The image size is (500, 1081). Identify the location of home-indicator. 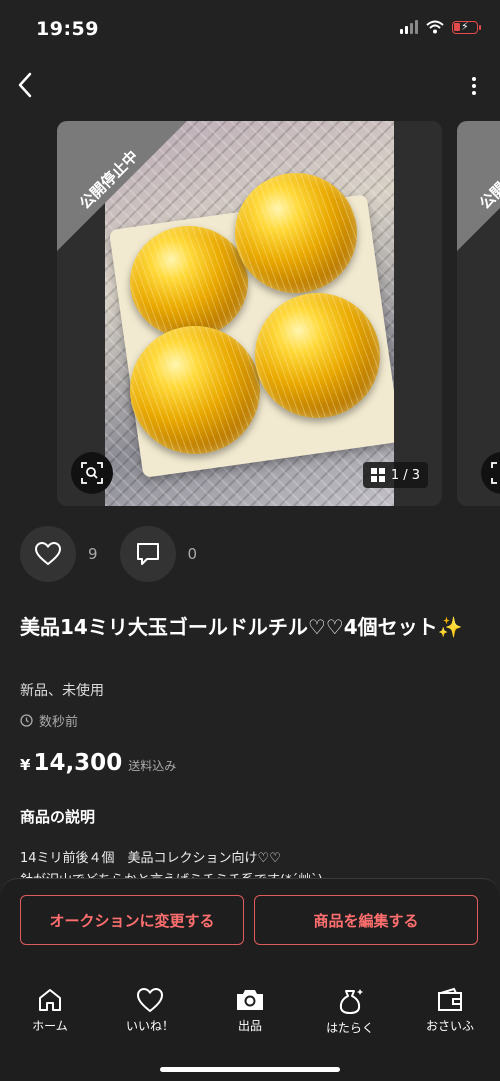
(250, 1069).